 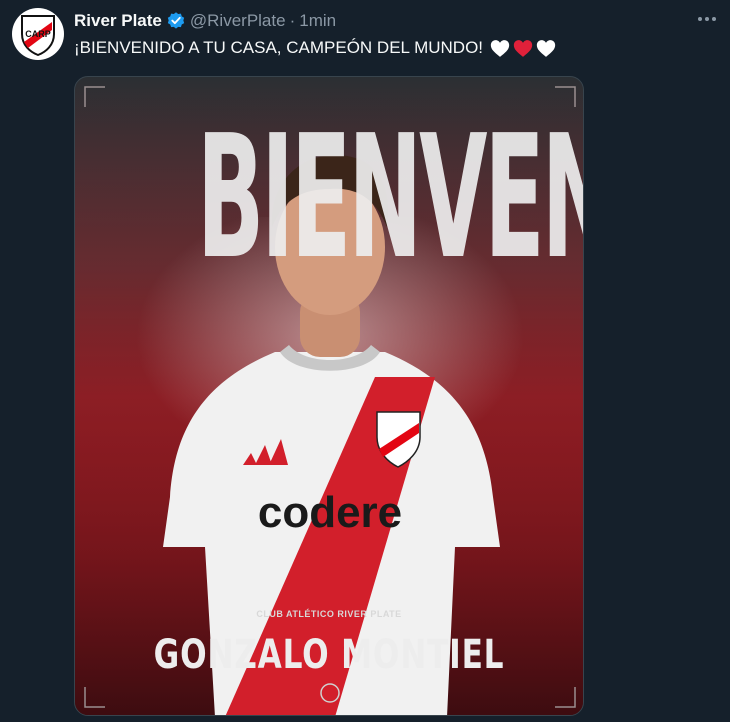 What do you see at coordinates (330, 512) in the screenshot?
I see `sponsor-text: codere` at bounding box center [330, 512].